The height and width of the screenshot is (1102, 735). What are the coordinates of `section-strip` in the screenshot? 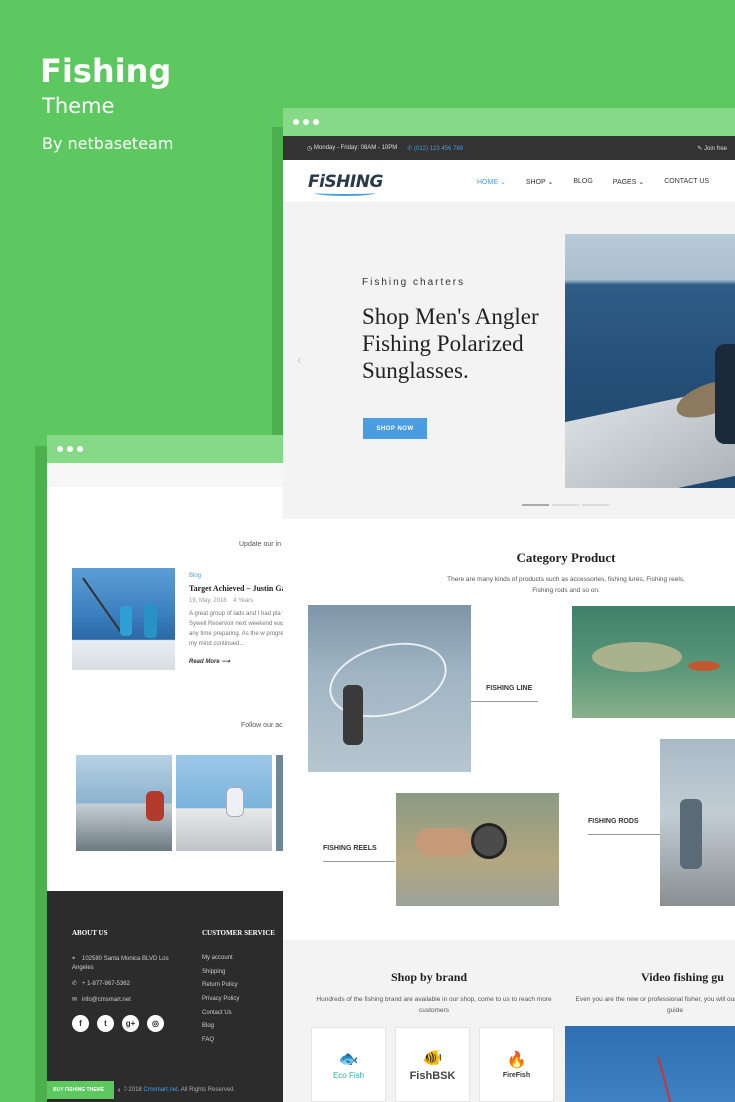 It's located at (167, 475).